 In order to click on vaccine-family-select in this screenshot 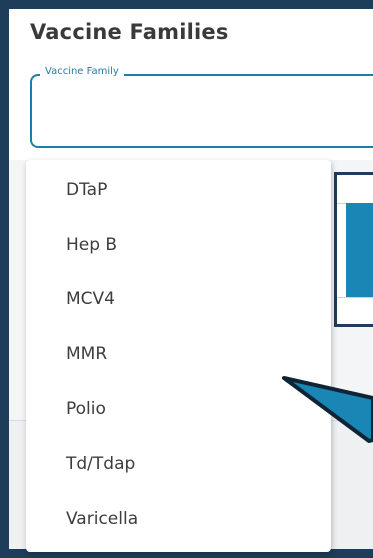, I will do `click(201, 111)`.